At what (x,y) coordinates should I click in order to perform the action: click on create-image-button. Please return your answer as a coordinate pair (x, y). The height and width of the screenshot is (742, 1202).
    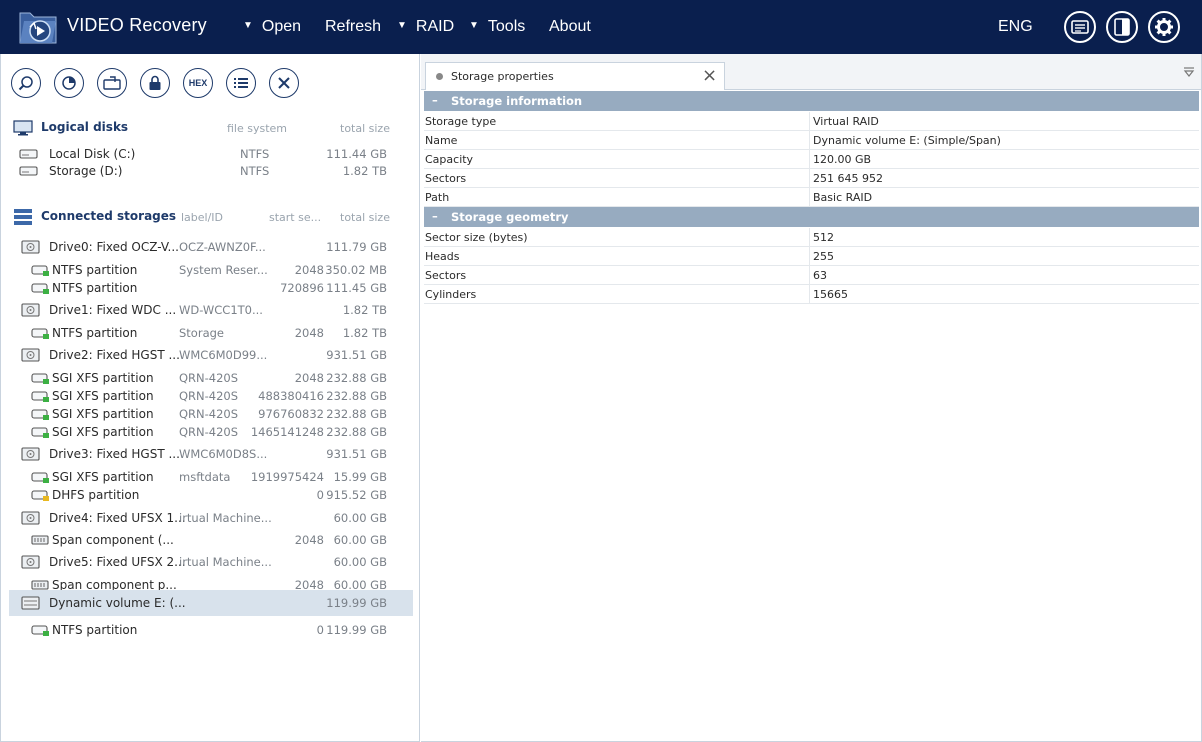
    Looking at the image, I should click on (112, 83).